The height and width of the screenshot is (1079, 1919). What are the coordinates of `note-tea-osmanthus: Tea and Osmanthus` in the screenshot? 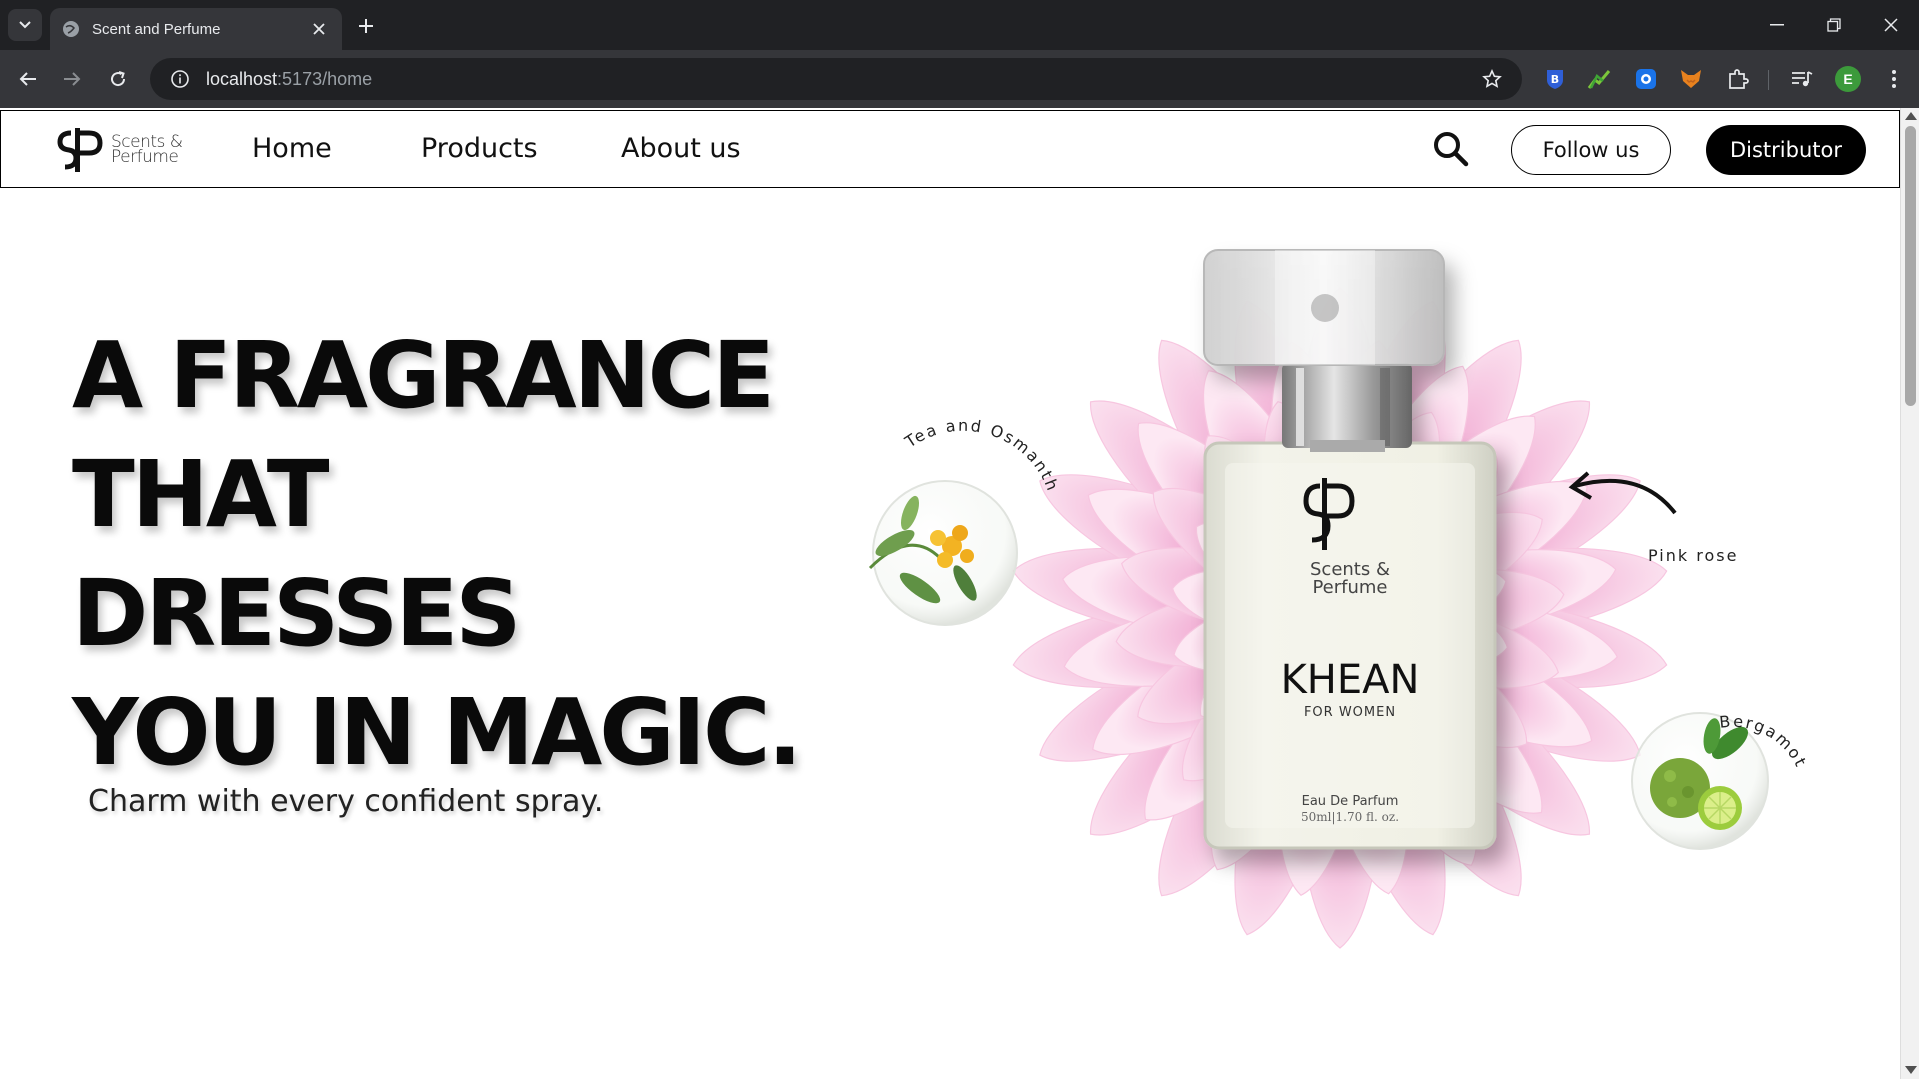 It's located at (956, 331).